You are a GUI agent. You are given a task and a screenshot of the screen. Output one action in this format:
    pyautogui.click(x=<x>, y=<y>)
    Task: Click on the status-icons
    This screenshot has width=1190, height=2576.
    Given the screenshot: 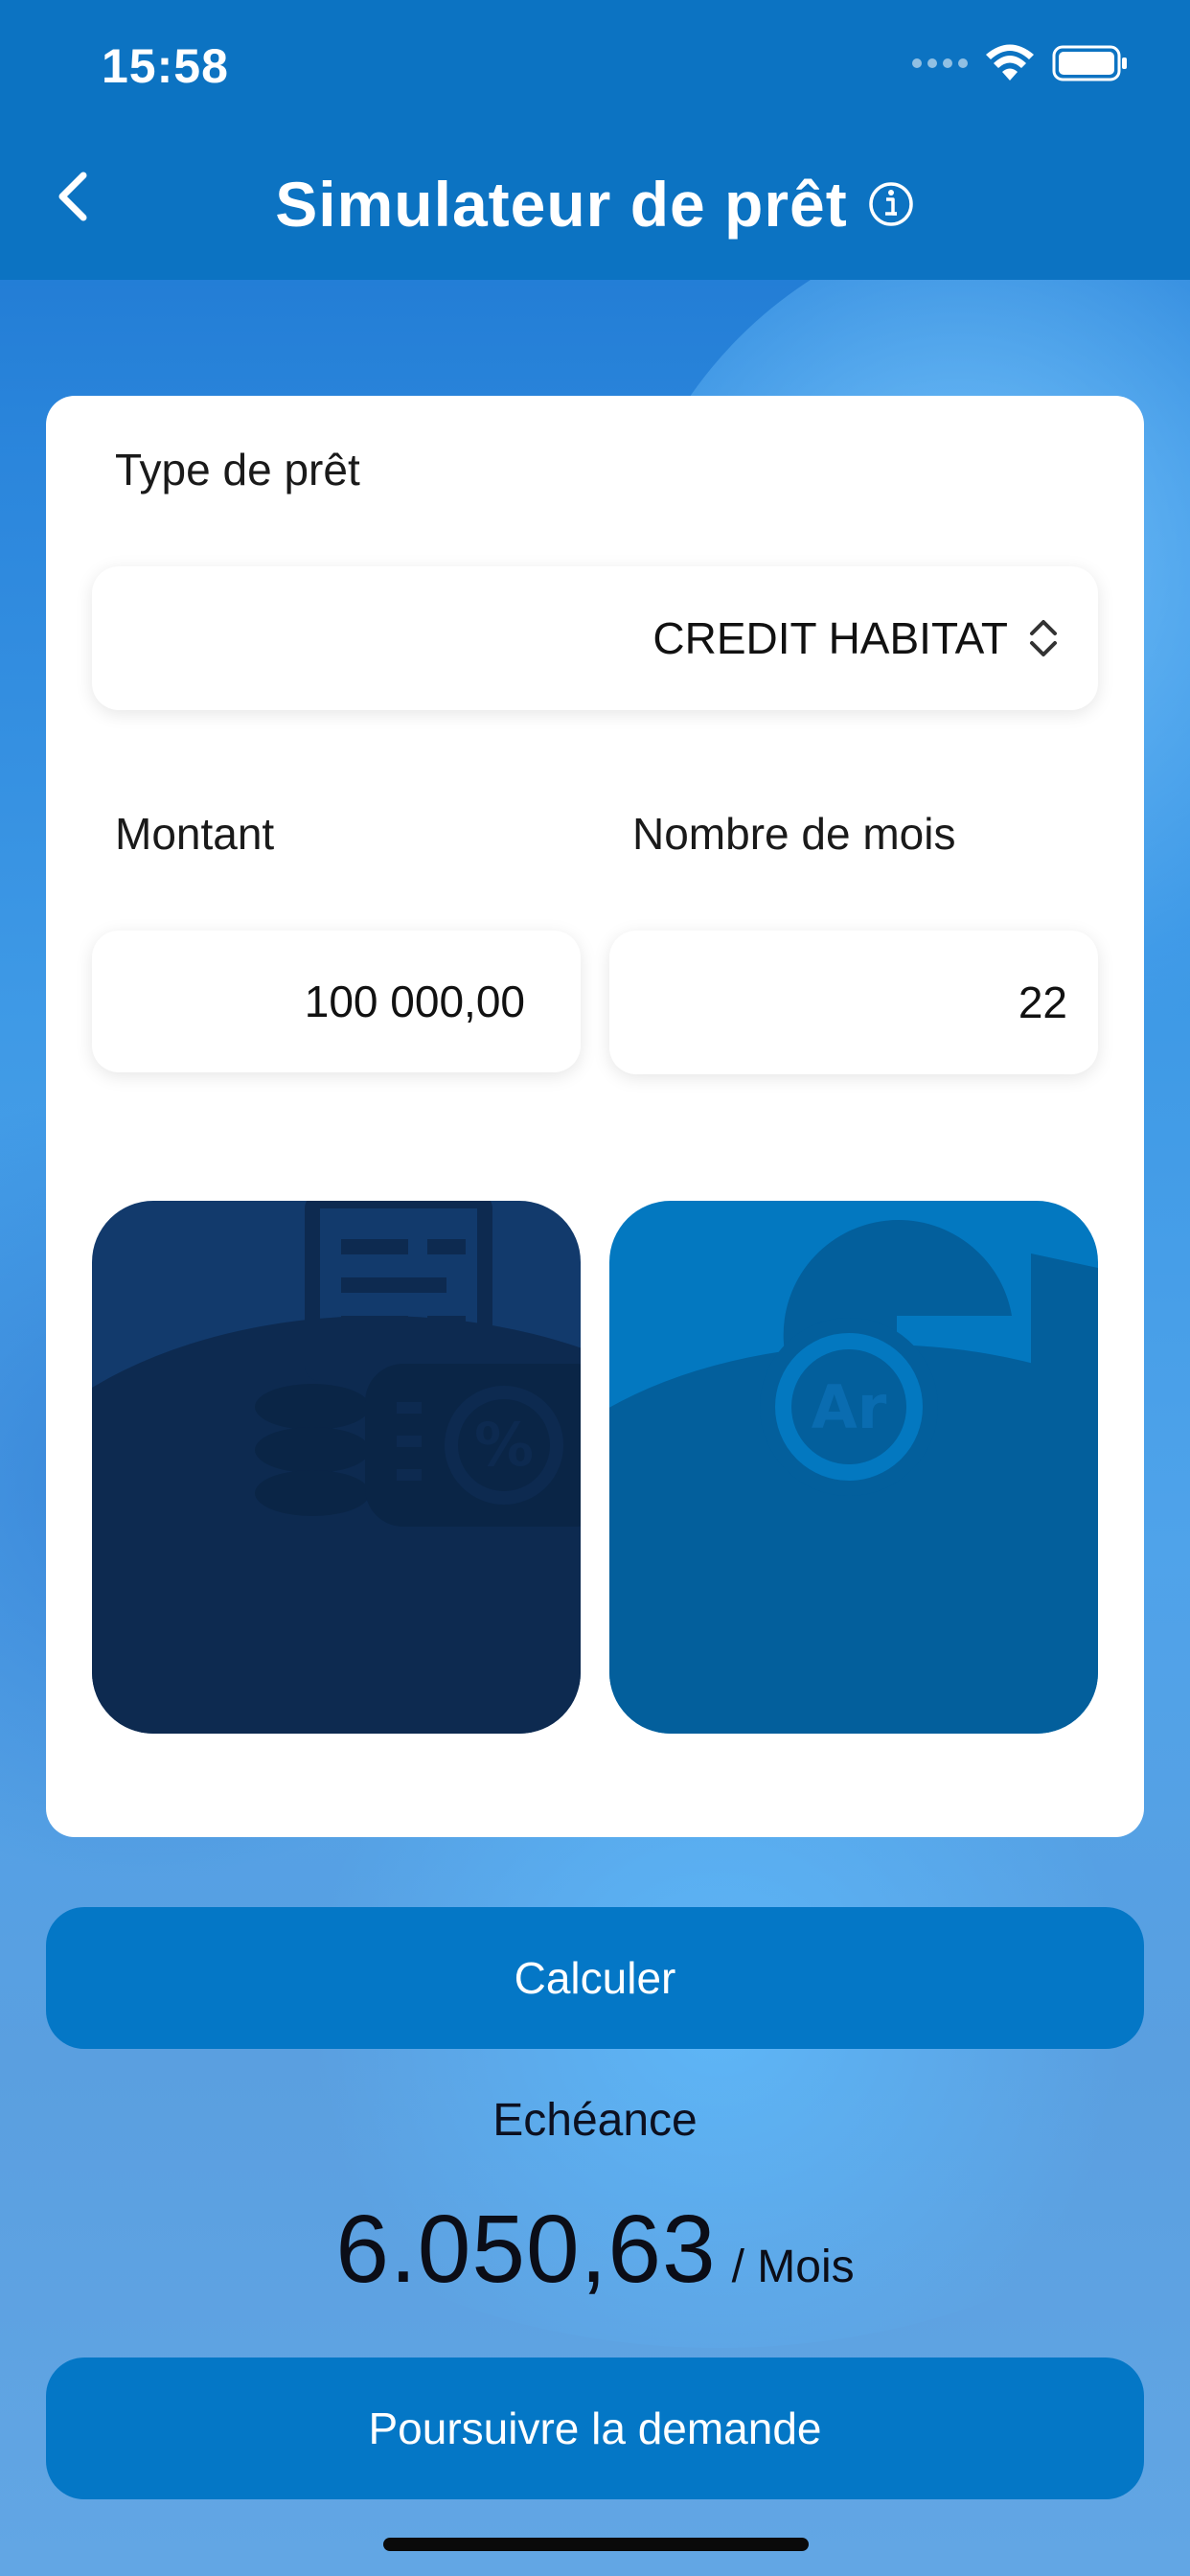 What is the action you would take?
    pyautogui.click(x=1020, y=63)
    